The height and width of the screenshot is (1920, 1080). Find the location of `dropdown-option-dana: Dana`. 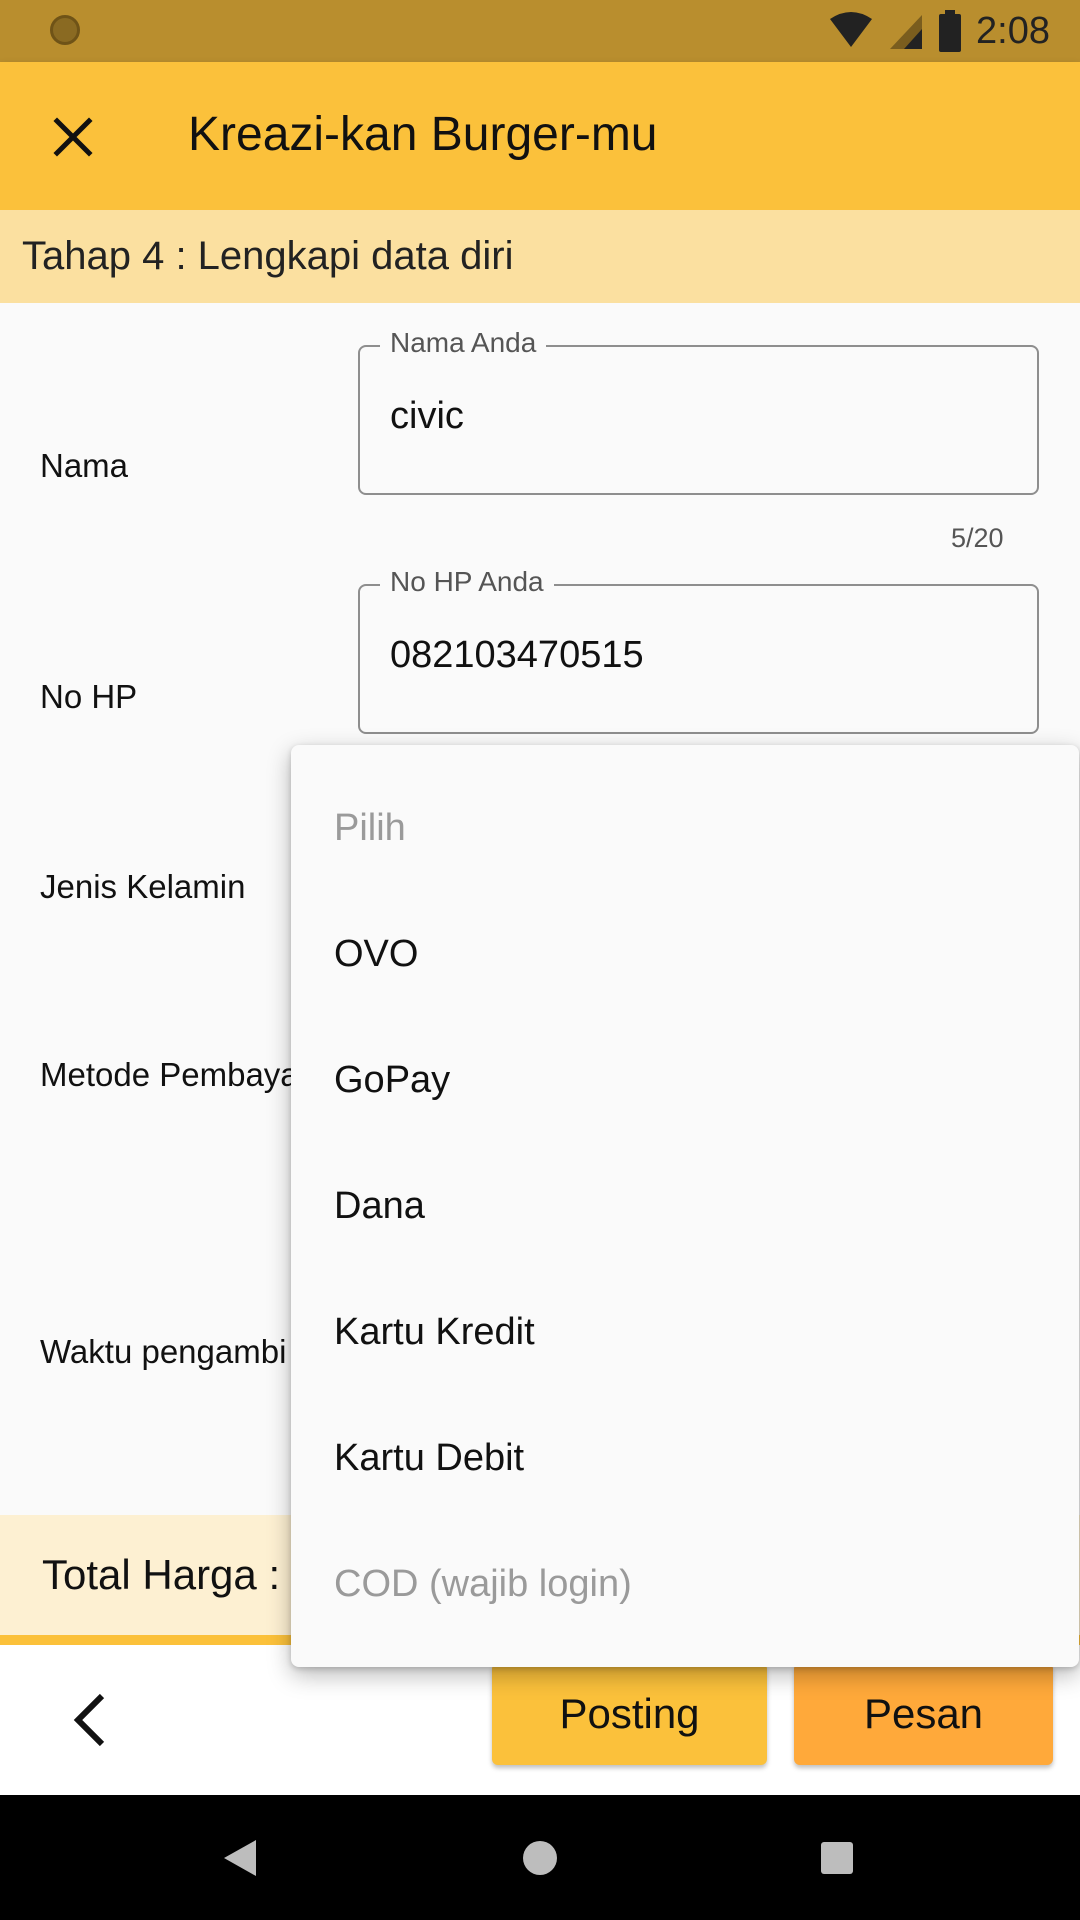

dropdown-option-dana: Dana is located at coordinates (379, 1206).